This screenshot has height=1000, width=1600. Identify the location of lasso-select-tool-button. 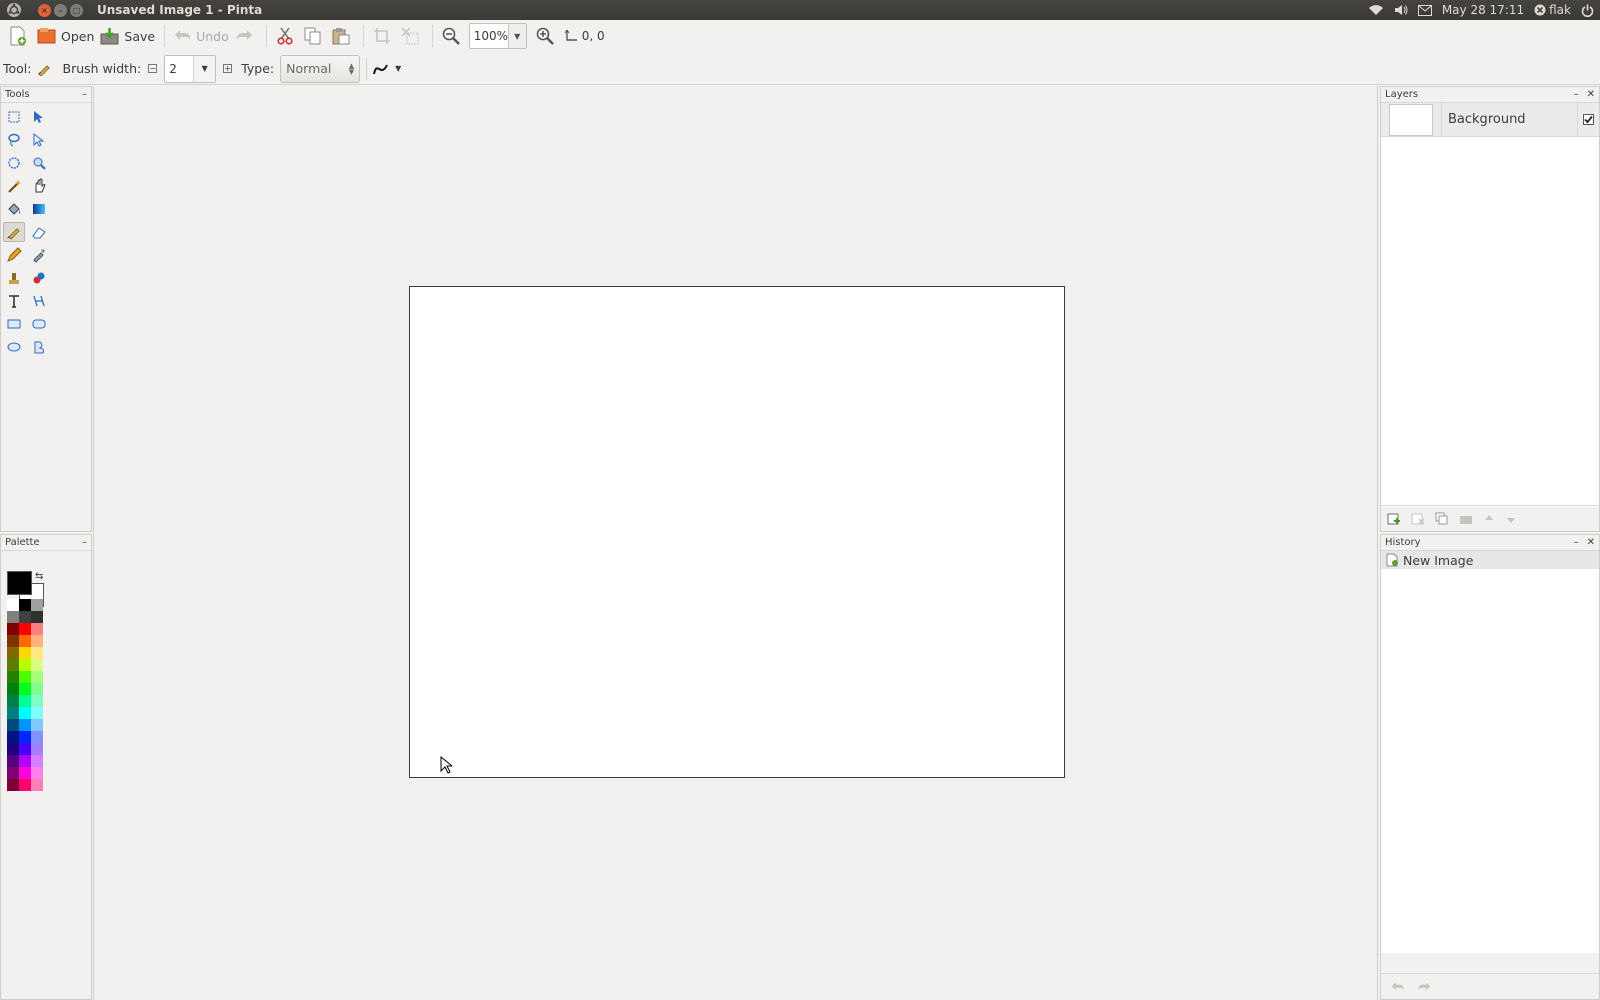
(14, 140).